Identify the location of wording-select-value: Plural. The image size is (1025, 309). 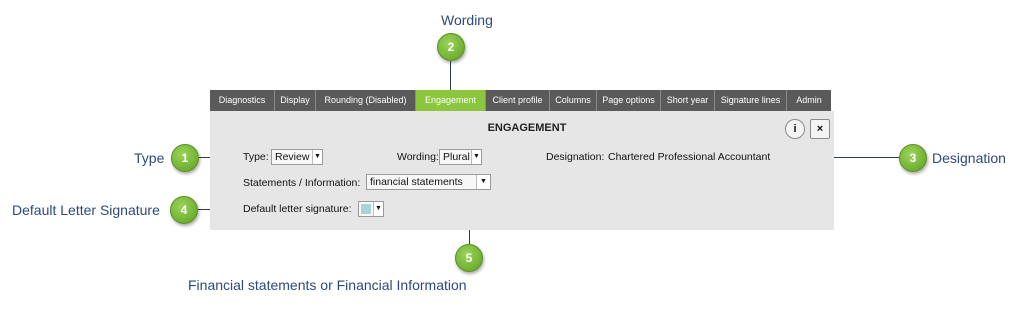
(456, 157).